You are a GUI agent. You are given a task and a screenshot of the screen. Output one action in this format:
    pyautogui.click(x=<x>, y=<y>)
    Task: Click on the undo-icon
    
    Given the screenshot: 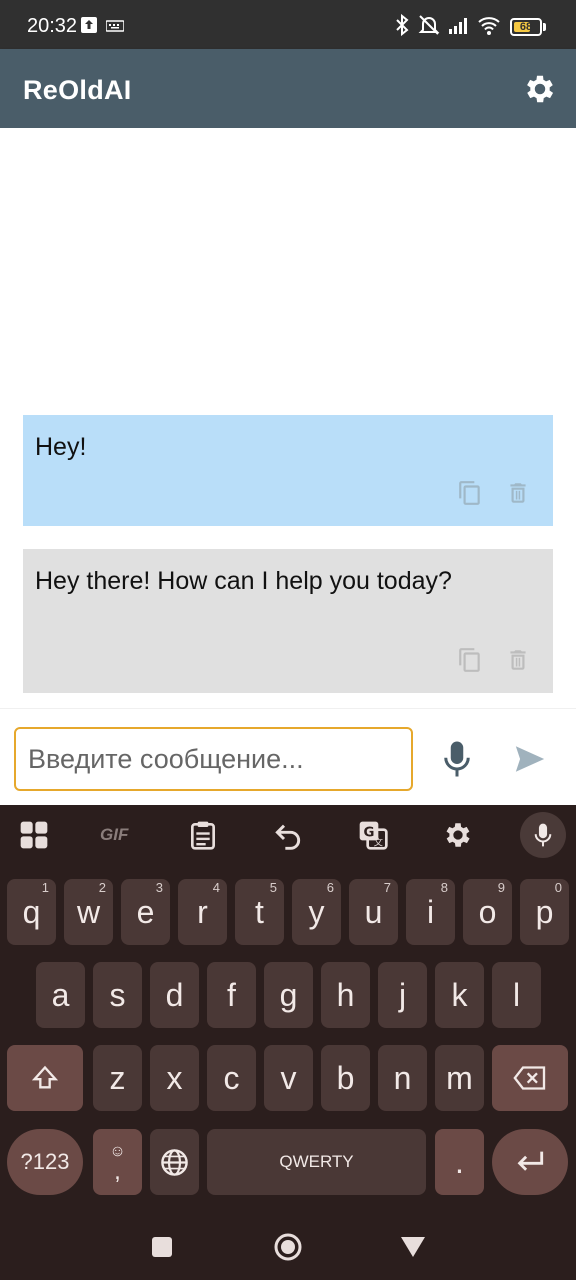 What is the action you would take?
    pyautogui.click(x=288, y=835)
    